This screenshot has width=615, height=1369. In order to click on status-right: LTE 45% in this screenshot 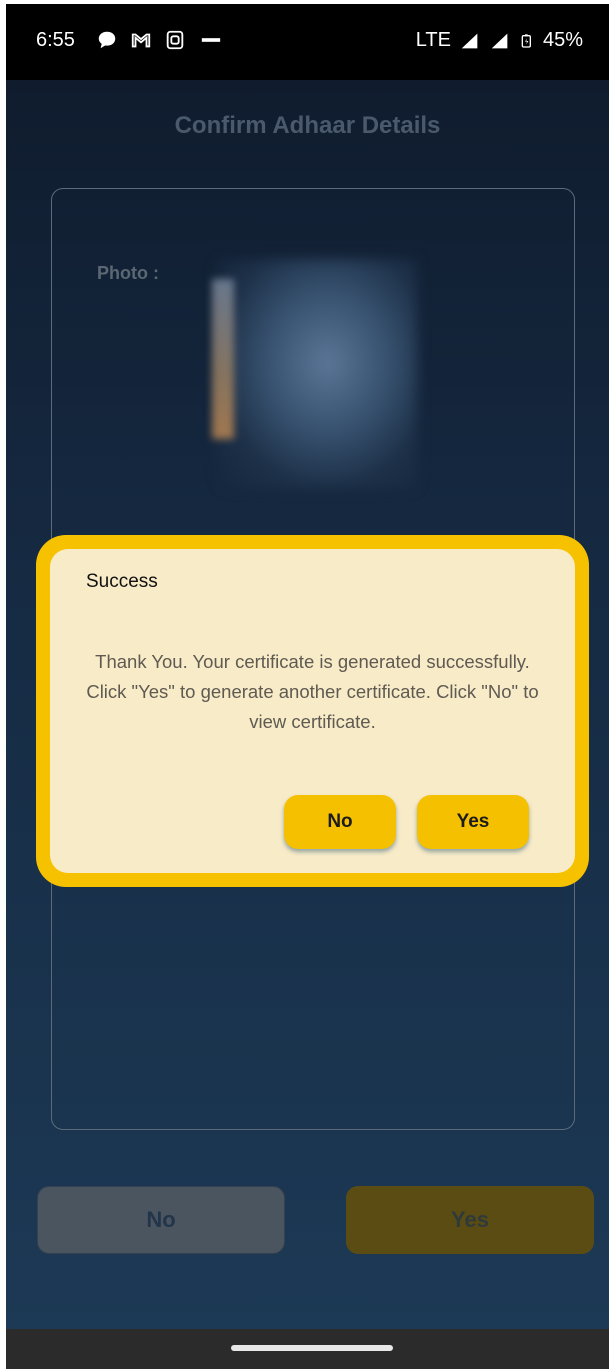, I will do `click(499, 40)`.